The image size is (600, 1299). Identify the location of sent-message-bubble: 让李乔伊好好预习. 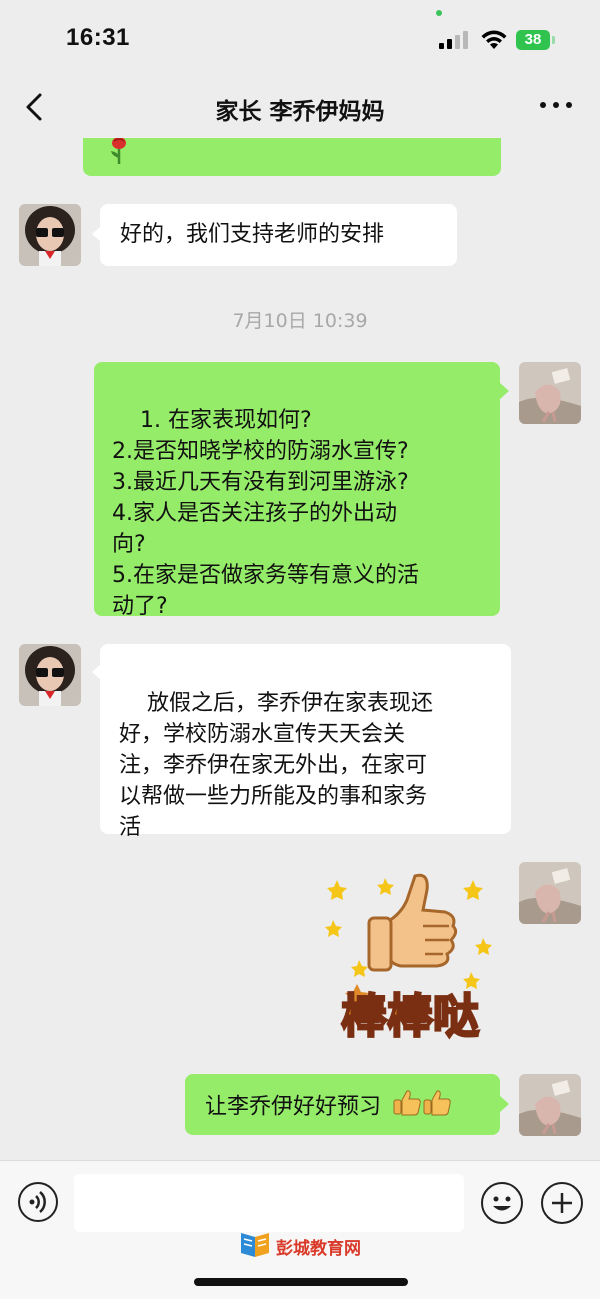
(342, 1104).